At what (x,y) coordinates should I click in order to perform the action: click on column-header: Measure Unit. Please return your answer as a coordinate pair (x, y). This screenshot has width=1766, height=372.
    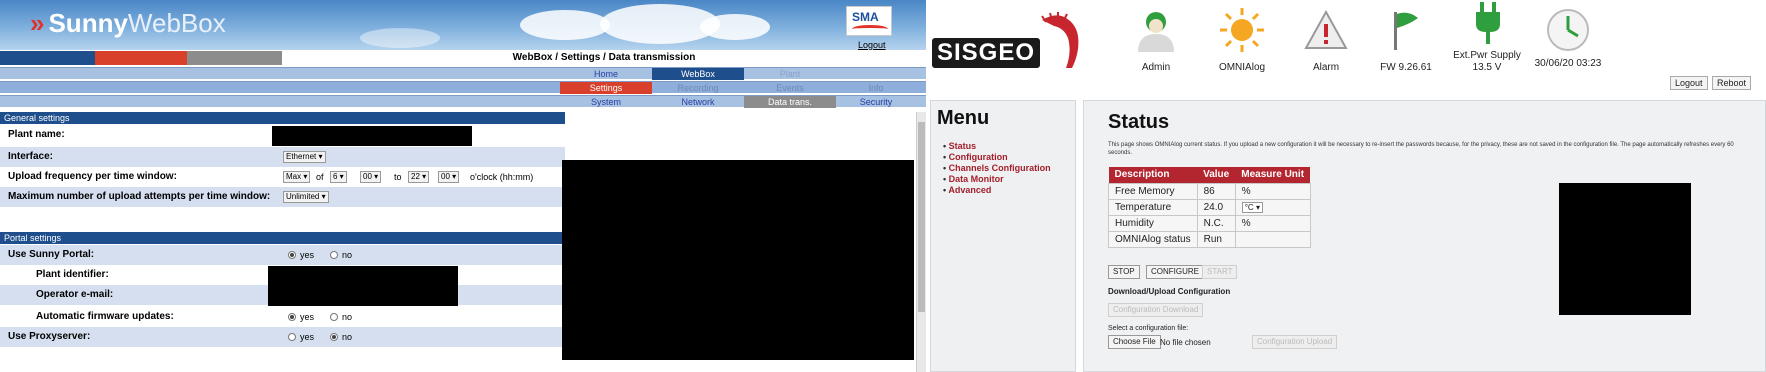
    Looking at the image, I should click on (1273, 175).